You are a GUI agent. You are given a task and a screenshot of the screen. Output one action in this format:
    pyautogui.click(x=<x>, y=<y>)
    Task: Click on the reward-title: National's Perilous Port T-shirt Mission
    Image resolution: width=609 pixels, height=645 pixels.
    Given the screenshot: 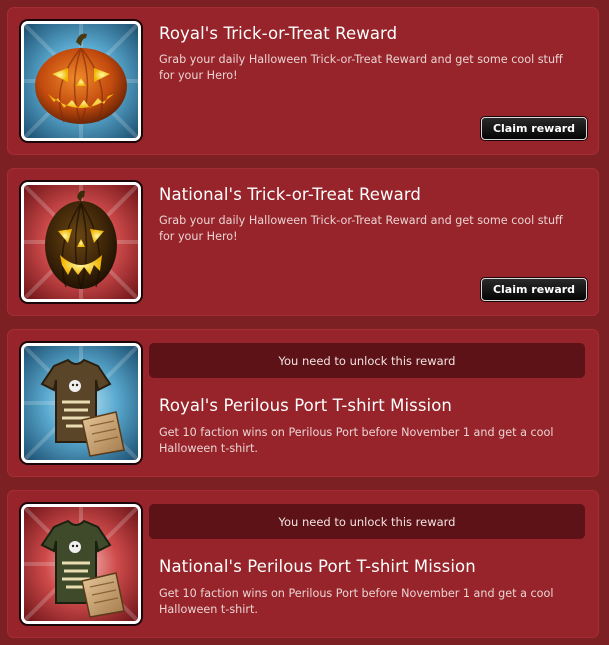 What is the action you would take?
    pyautogui.click(x=317, y=566)
    